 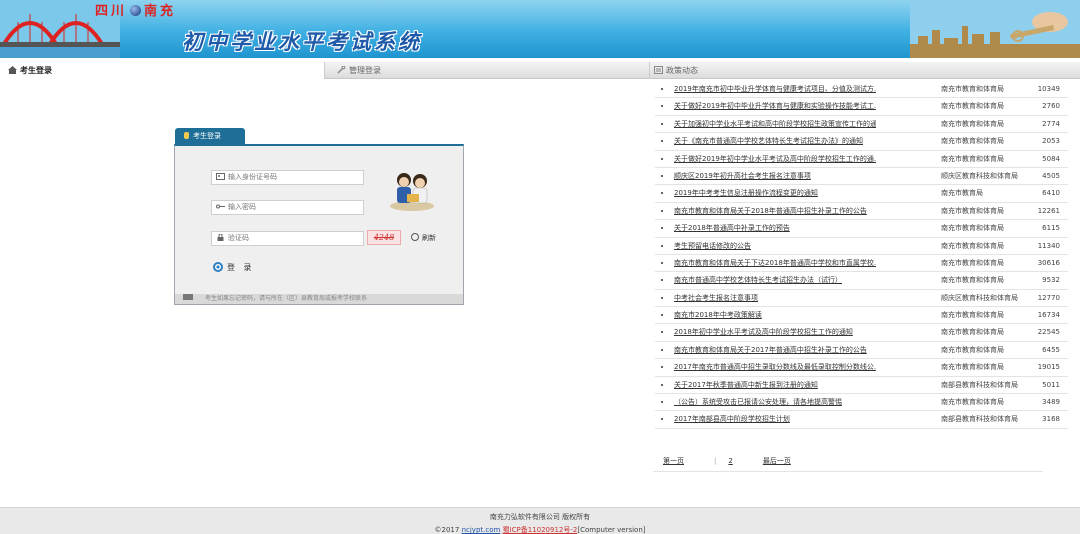 What do you see at coordinates (775, 193) in the screenshot?
I see `news-title-link: 2019年中考考生信息注册操作流程变更的通知` at bounding box center [775, 193].